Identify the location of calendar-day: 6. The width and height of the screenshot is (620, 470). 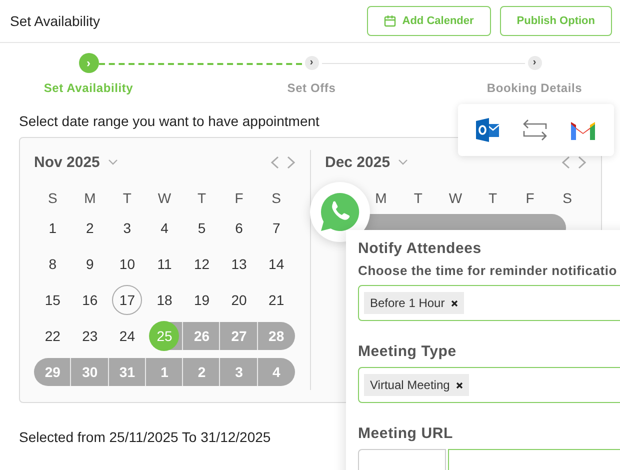
(239, 228).